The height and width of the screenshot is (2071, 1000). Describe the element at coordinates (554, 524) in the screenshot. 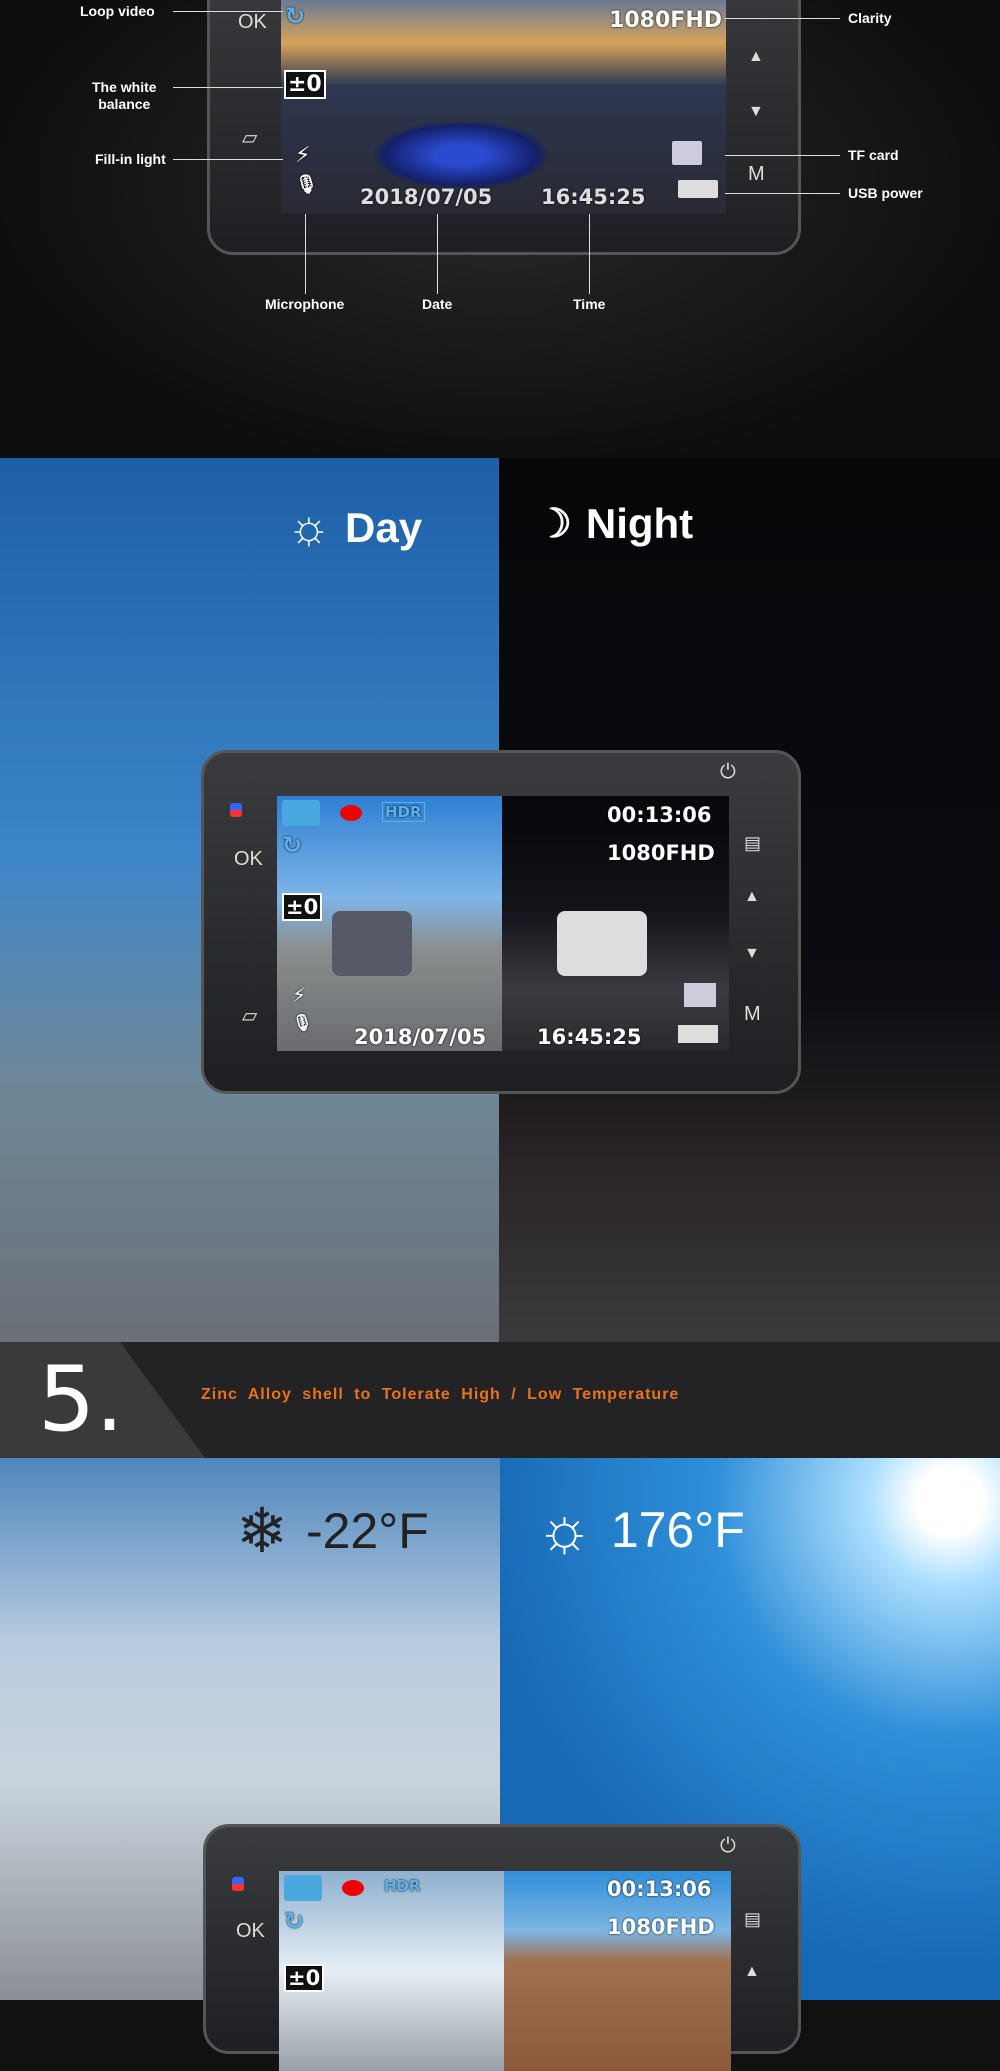

I see `moon-icon: ☽` at that location.